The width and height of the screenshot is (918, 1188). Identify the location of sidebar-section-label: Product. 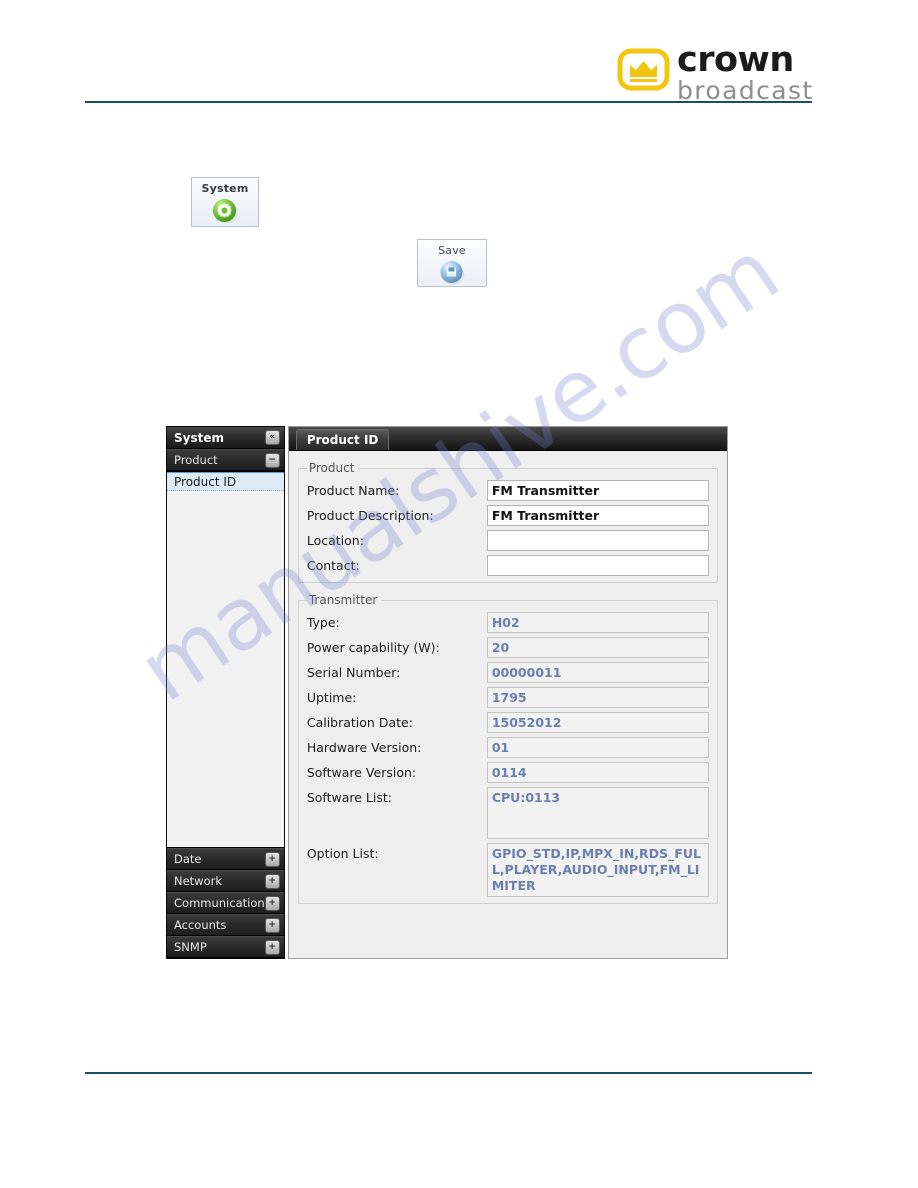
(196, 460).